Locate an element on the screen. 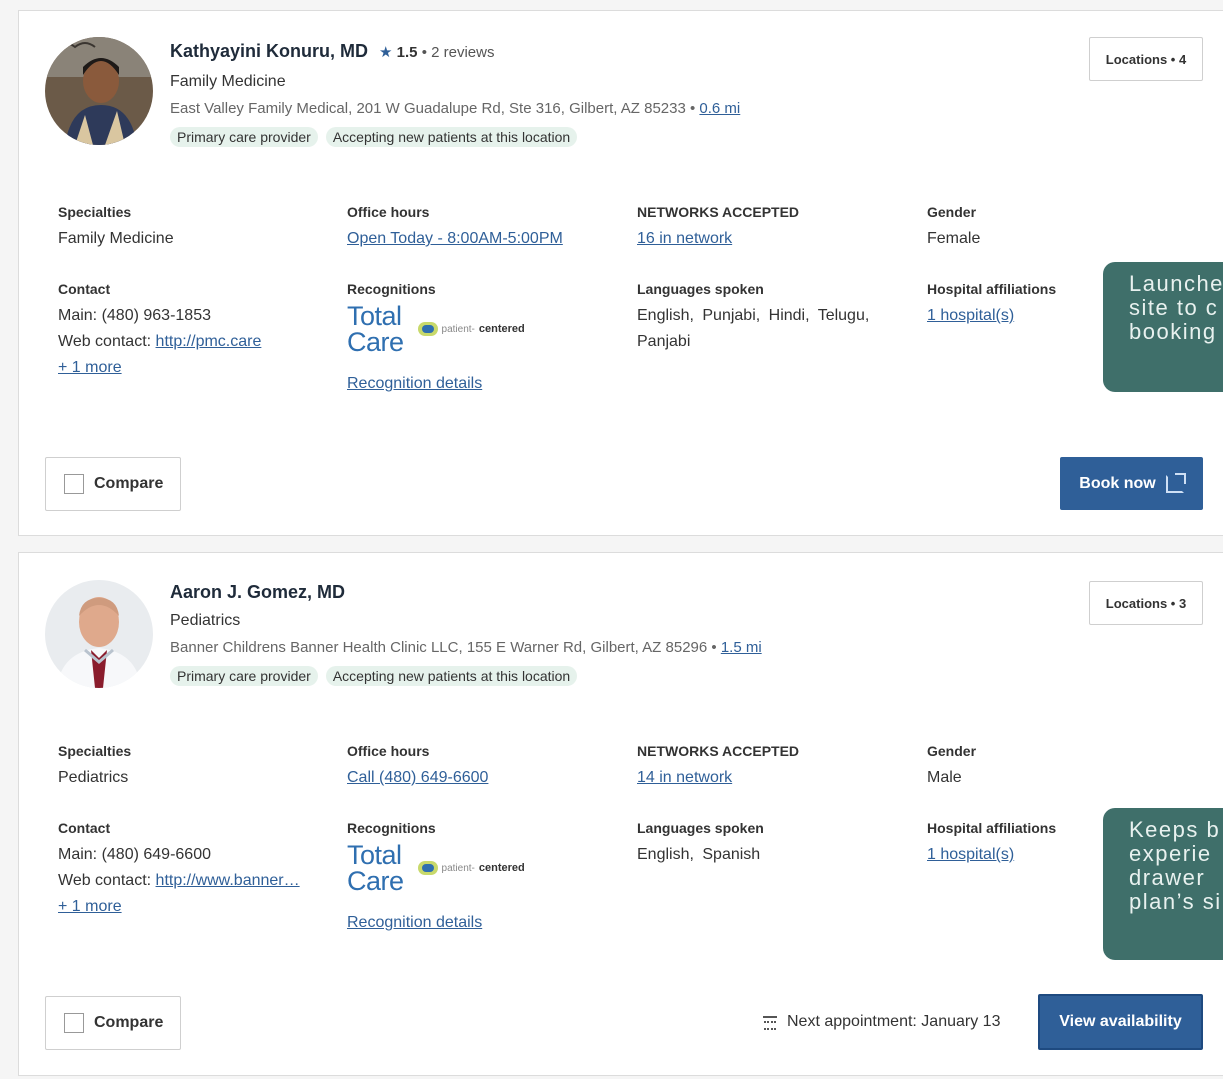  office-hours-label: Office hours is located at coordinates (388, 751).